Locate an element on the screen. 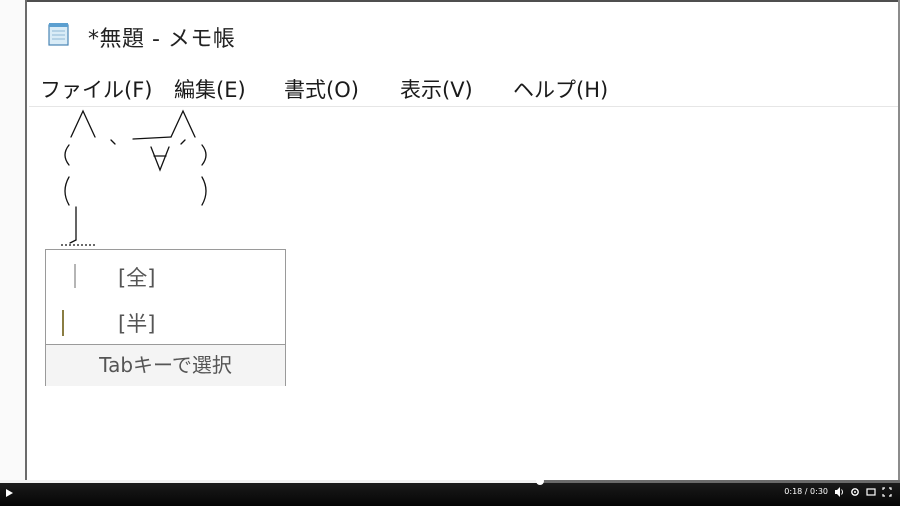 The height and width of the screenshot is (506, 900). ascii-art-cat is located at coordinates (134, 177).